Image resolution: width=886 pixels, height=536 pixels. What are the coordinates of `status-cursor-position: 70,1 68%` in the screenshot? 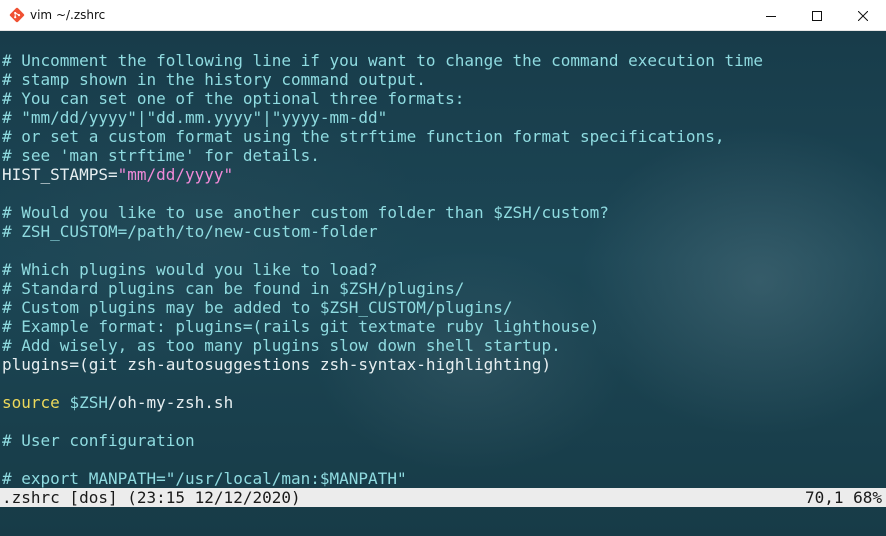 It's located at (843, 497).